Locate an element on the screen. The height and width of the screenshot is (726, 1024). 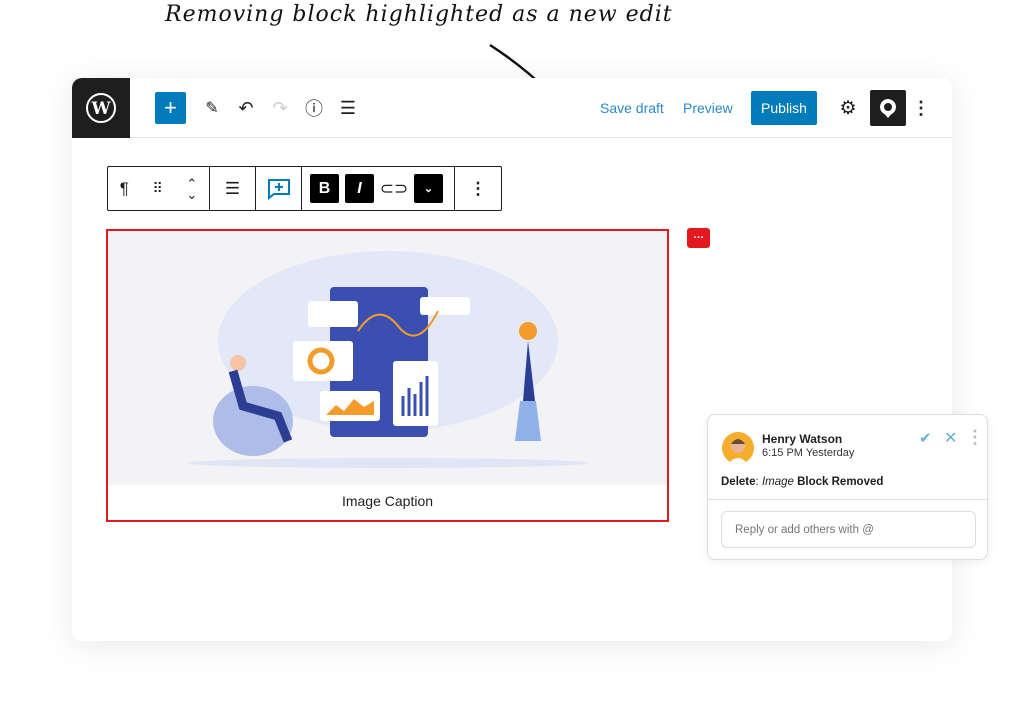
dashboard-illustration is located at coordinates (388, 359).